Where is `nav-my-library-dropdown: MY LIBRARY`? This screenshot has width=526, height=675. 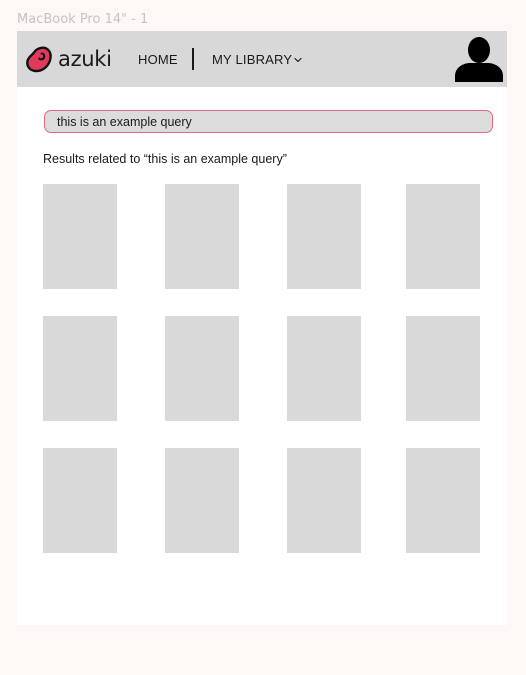 nav-my-library-dropdown: MY LIBRARY is located at coordinates (257, 59).